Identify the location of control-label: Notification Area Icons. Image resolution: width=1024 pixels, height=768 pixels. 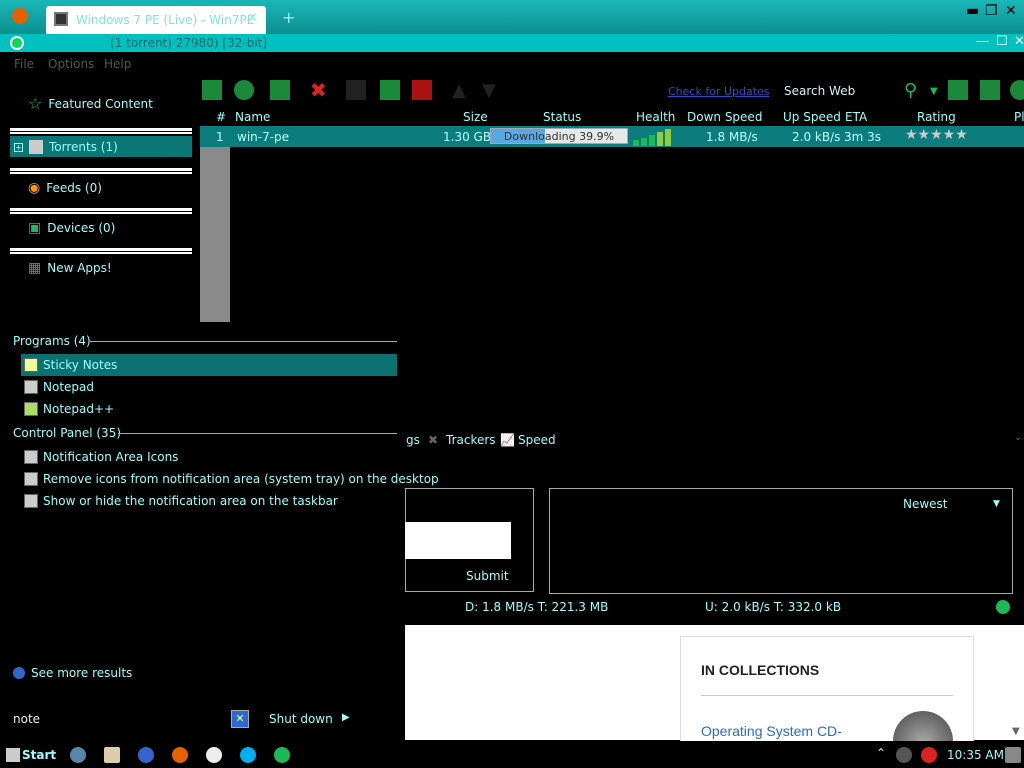
(111, 457).